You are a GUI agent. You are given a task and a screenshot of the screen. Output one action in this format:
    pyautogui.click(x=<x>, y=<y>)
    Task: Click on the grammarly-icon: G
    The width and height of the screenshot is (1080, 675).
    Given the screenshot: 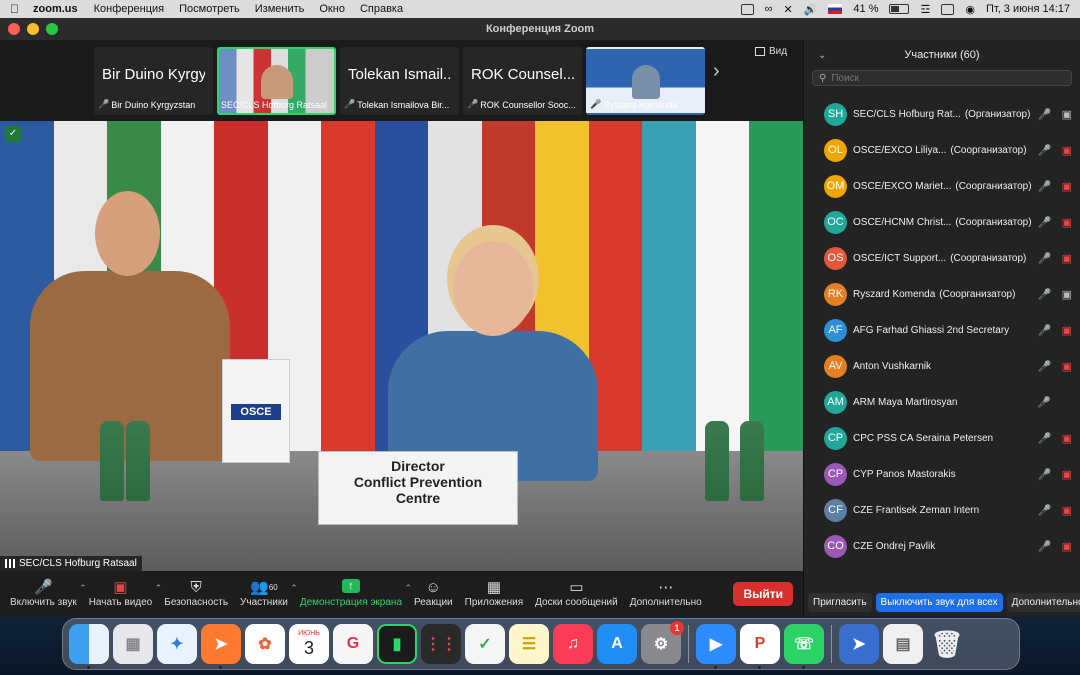 What is the action you would take?
    pyautogui.click(x=353, y=644)
    